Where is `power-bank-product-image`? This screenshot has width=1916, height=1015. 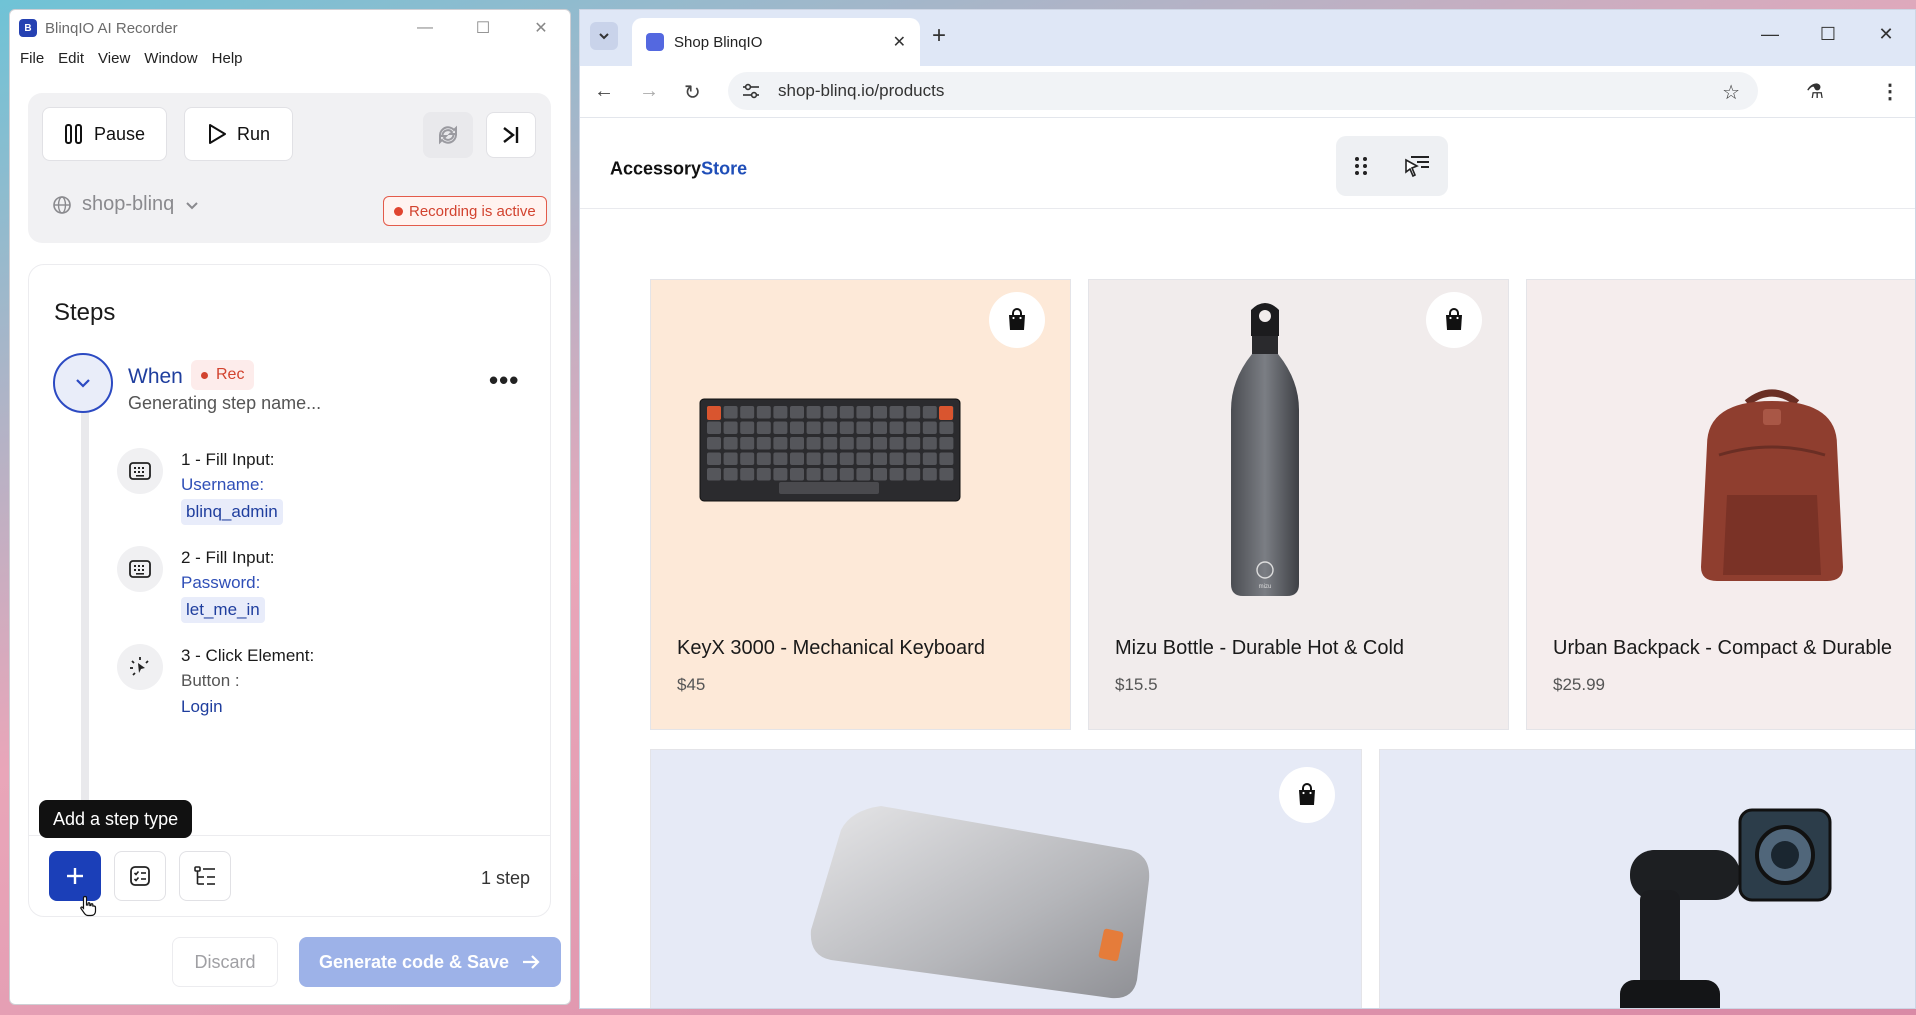
power-bank-product-image is located at coordinates (980, 902).